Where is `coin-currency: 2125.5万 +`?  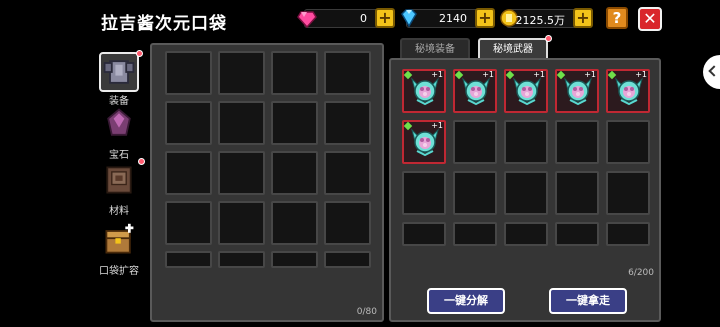
coin-currency: 2125.5万 + is located at coordinates (546, 18).